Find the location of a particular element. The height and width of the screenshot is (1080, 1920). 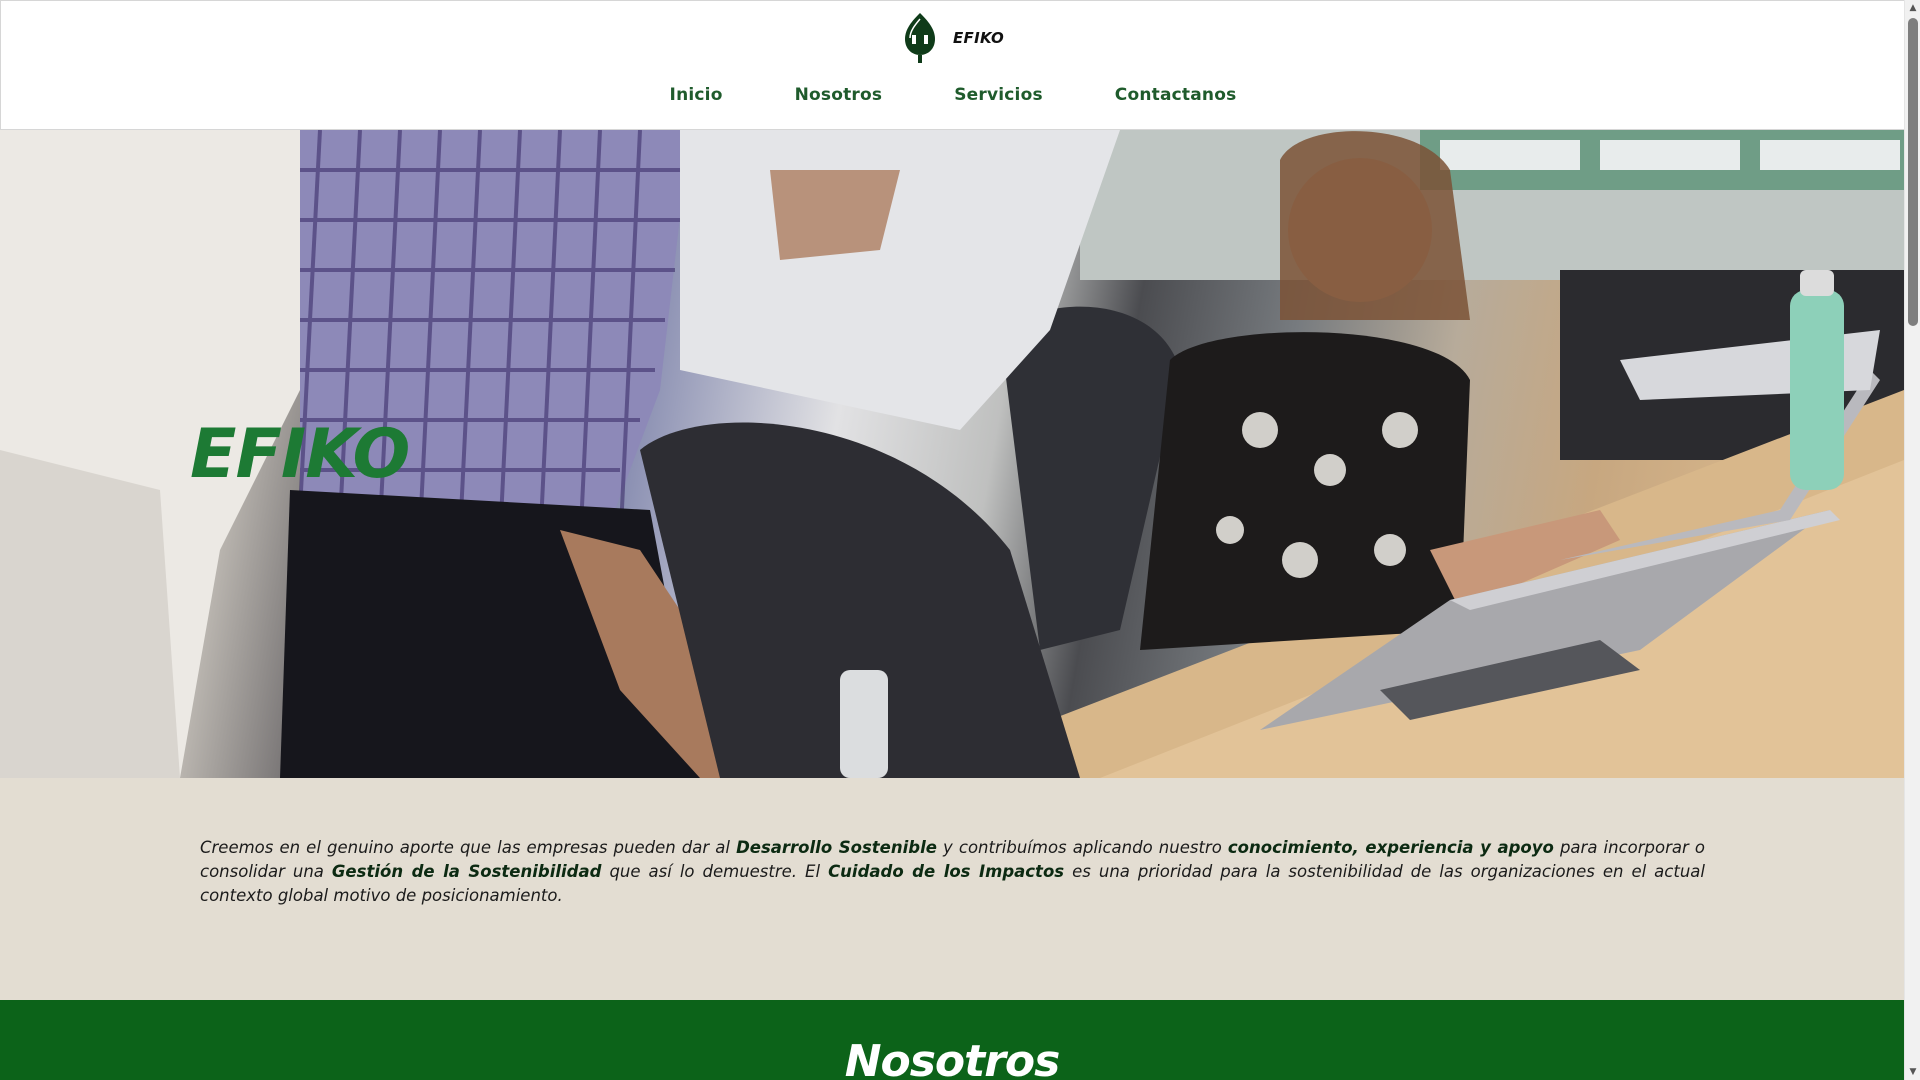

intro-text-segment: que así lo demuestre. El is located at coordinates (715, 871).